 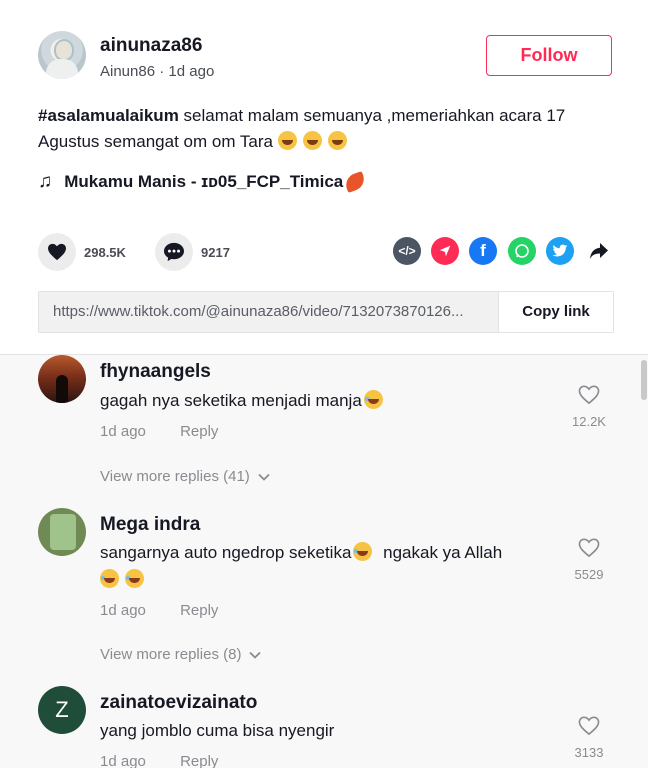 I want to click on like-stat: 298.5K, so click(x=82, y=252).